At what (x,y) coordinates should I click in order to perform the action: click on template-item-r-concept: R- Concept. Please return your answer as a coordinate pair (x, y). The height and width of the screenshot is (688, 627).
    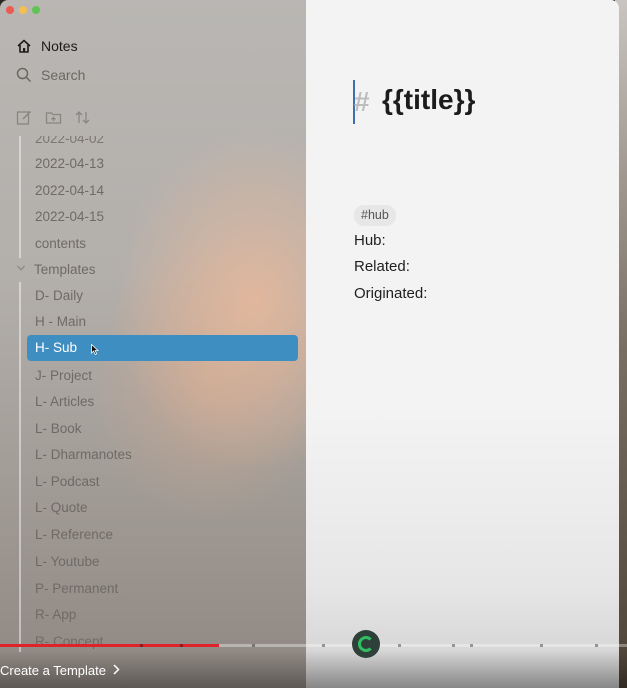
    Looking at the image, I should click on (69, 642).